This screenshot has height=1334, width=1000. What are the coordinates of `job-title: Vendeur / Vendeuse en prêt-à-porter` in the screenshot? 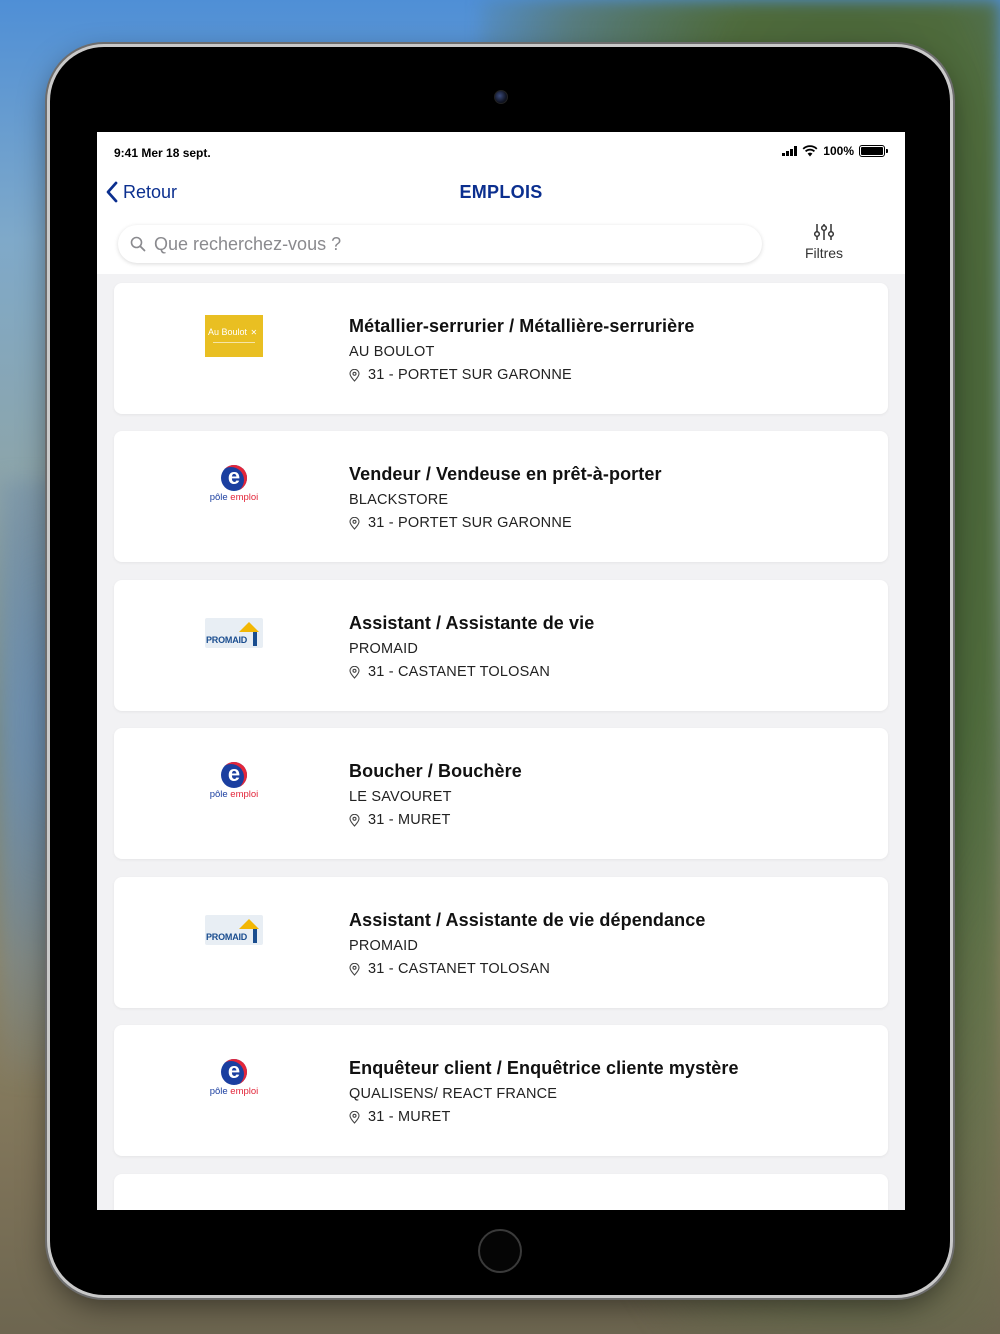 It's located at (505, 474).